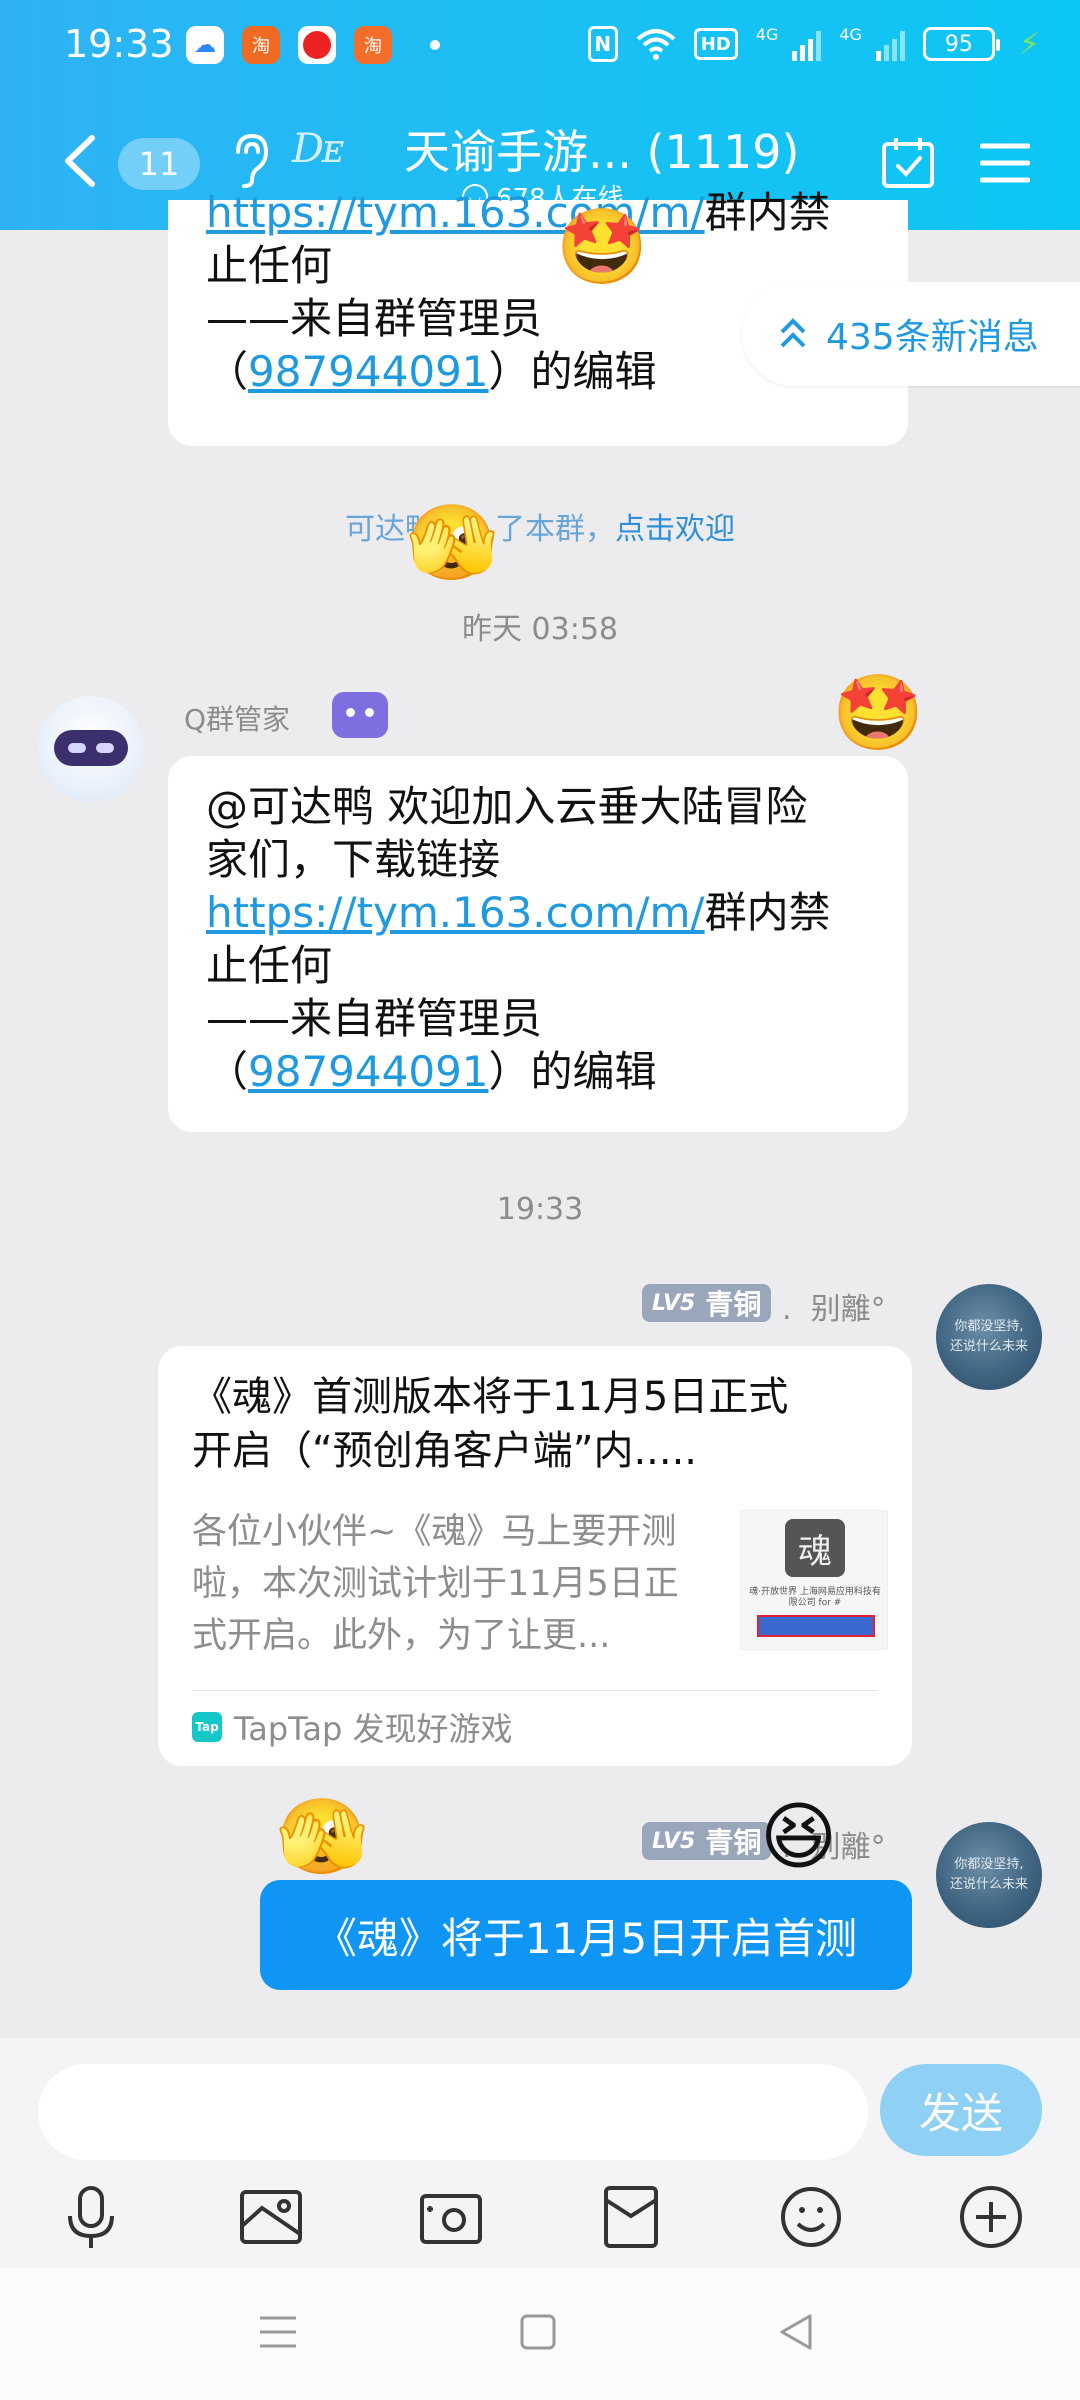  Describe the element at coordinates (353, 859) in the screenshot. I see `message-text: 家们，下载链接` at that location.